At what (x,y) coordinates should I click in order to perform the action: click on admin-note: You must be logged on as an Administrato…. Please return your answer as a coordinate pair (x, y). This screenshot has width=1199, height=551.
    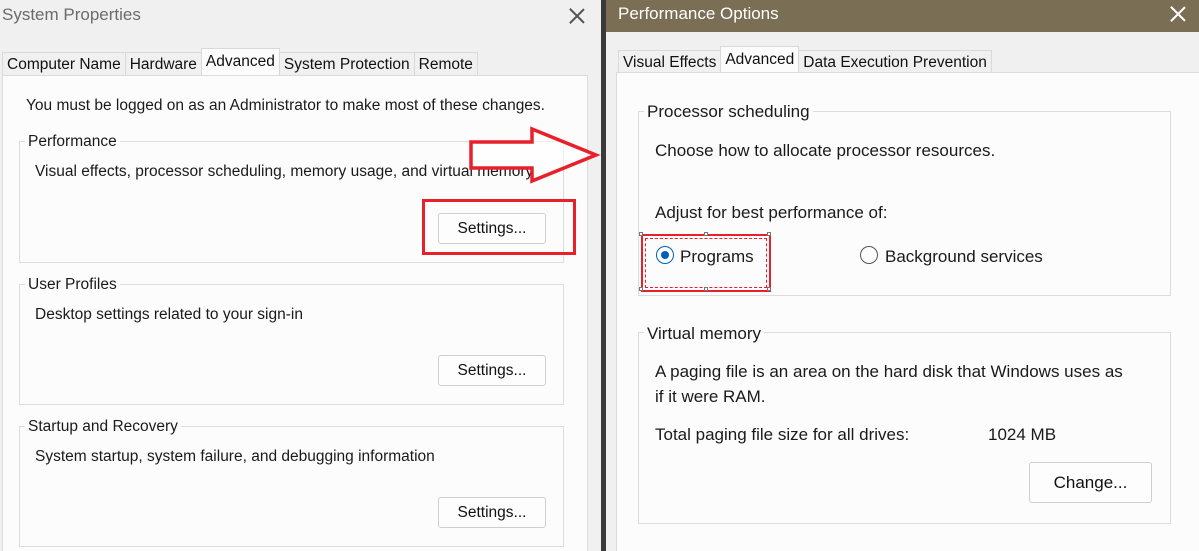
    Looking at the image, I should click on (285, 105).